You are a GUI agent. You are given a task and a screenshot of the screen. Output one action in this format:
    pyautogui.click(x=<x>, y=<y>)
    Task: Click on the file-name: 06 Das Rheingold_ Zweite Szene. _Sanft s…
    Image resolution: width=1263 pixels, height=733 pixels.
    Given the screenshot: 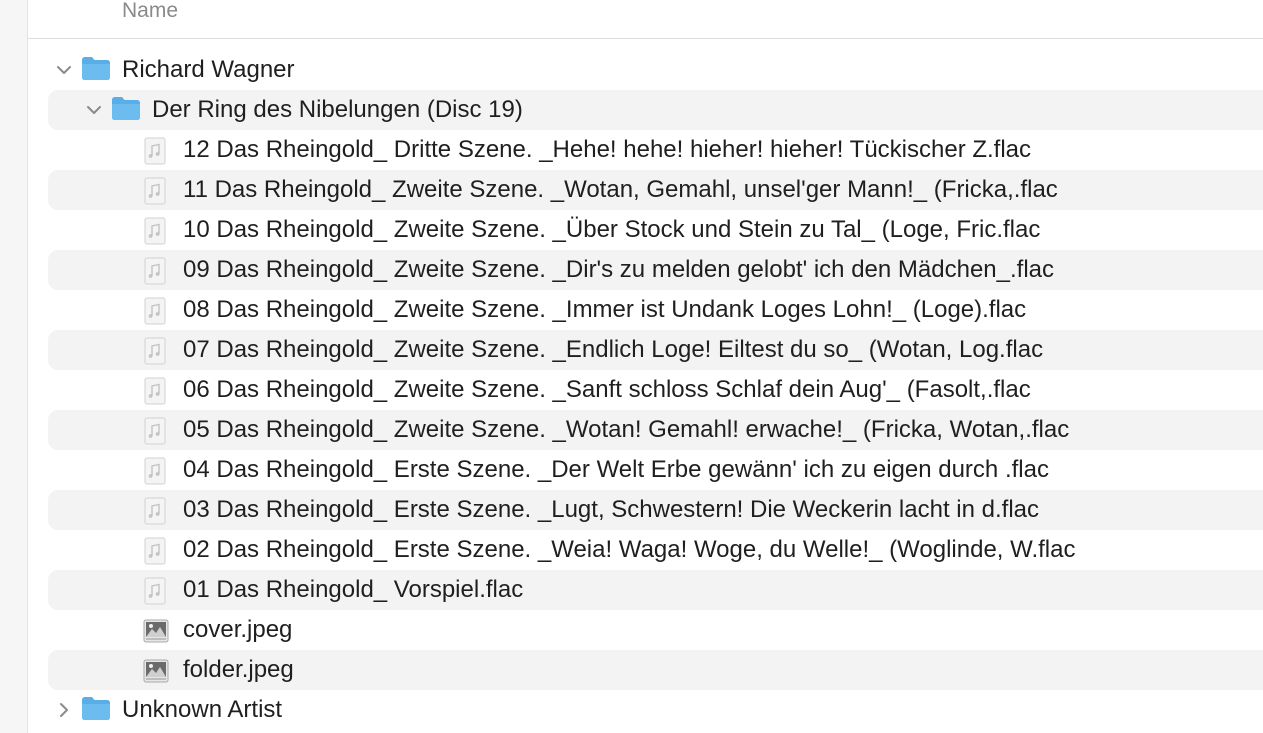 What is the action you would take?
    pyautogui.click(x=607, y=389)
    